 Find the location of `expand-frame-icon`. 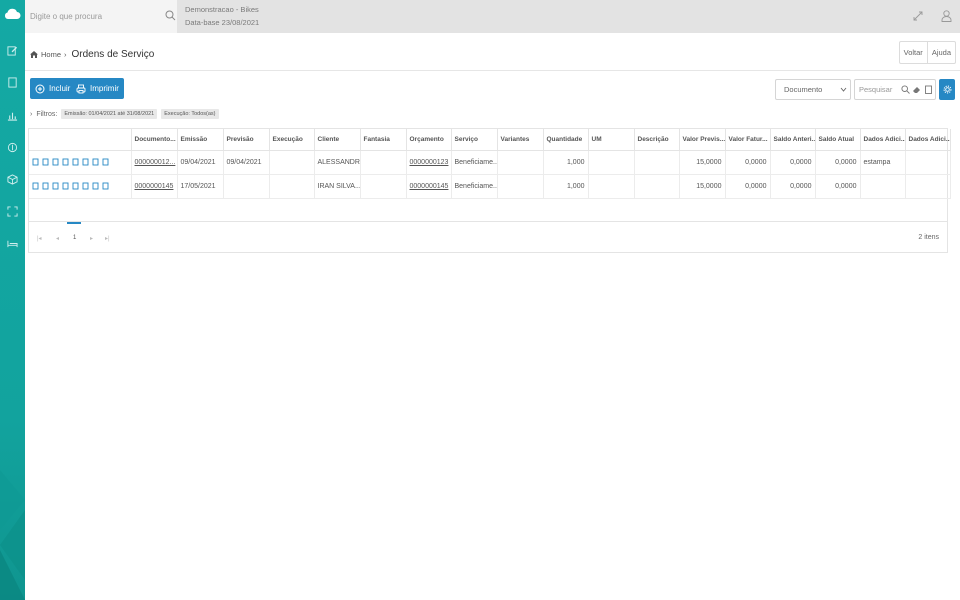

expand-frame-icon is located at coordinates (12, 211).